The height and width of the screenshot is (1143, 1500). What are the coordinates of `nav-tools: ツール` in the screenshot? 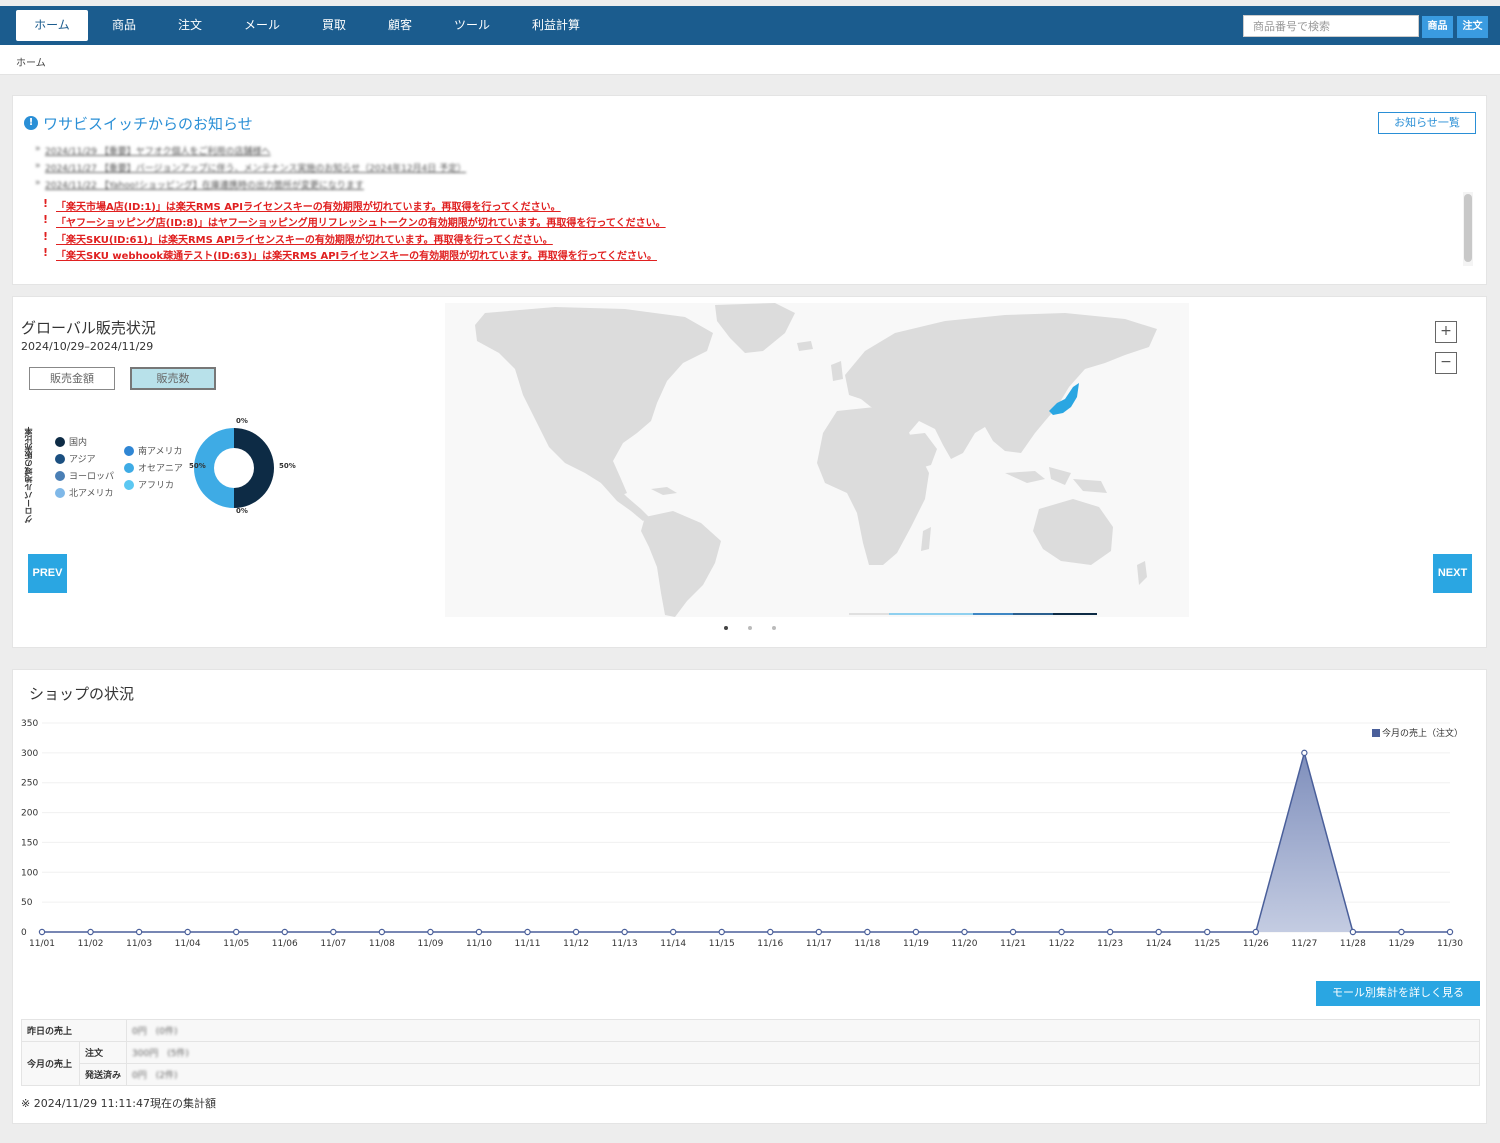 It's located at (472, 25).